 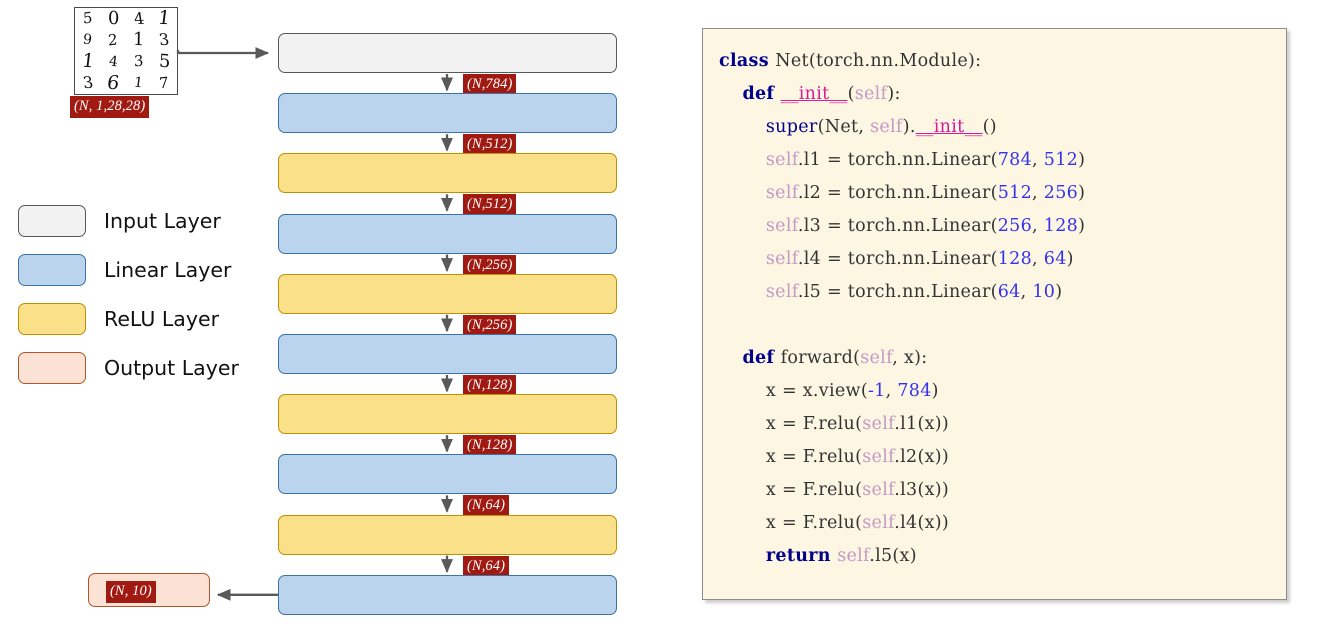 I want to click on legend-item-relu: ReLU Layer, so click(x=143, y=318).